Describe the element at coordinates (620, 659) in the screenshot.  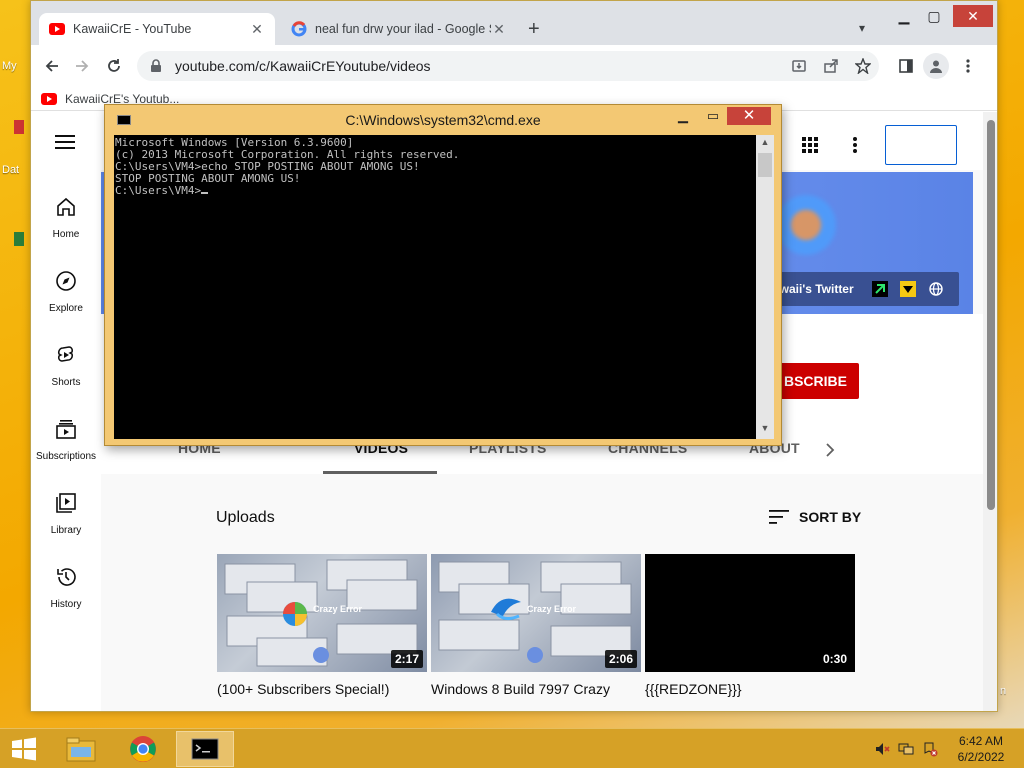
I see `video-duration: 2:06` at that location.